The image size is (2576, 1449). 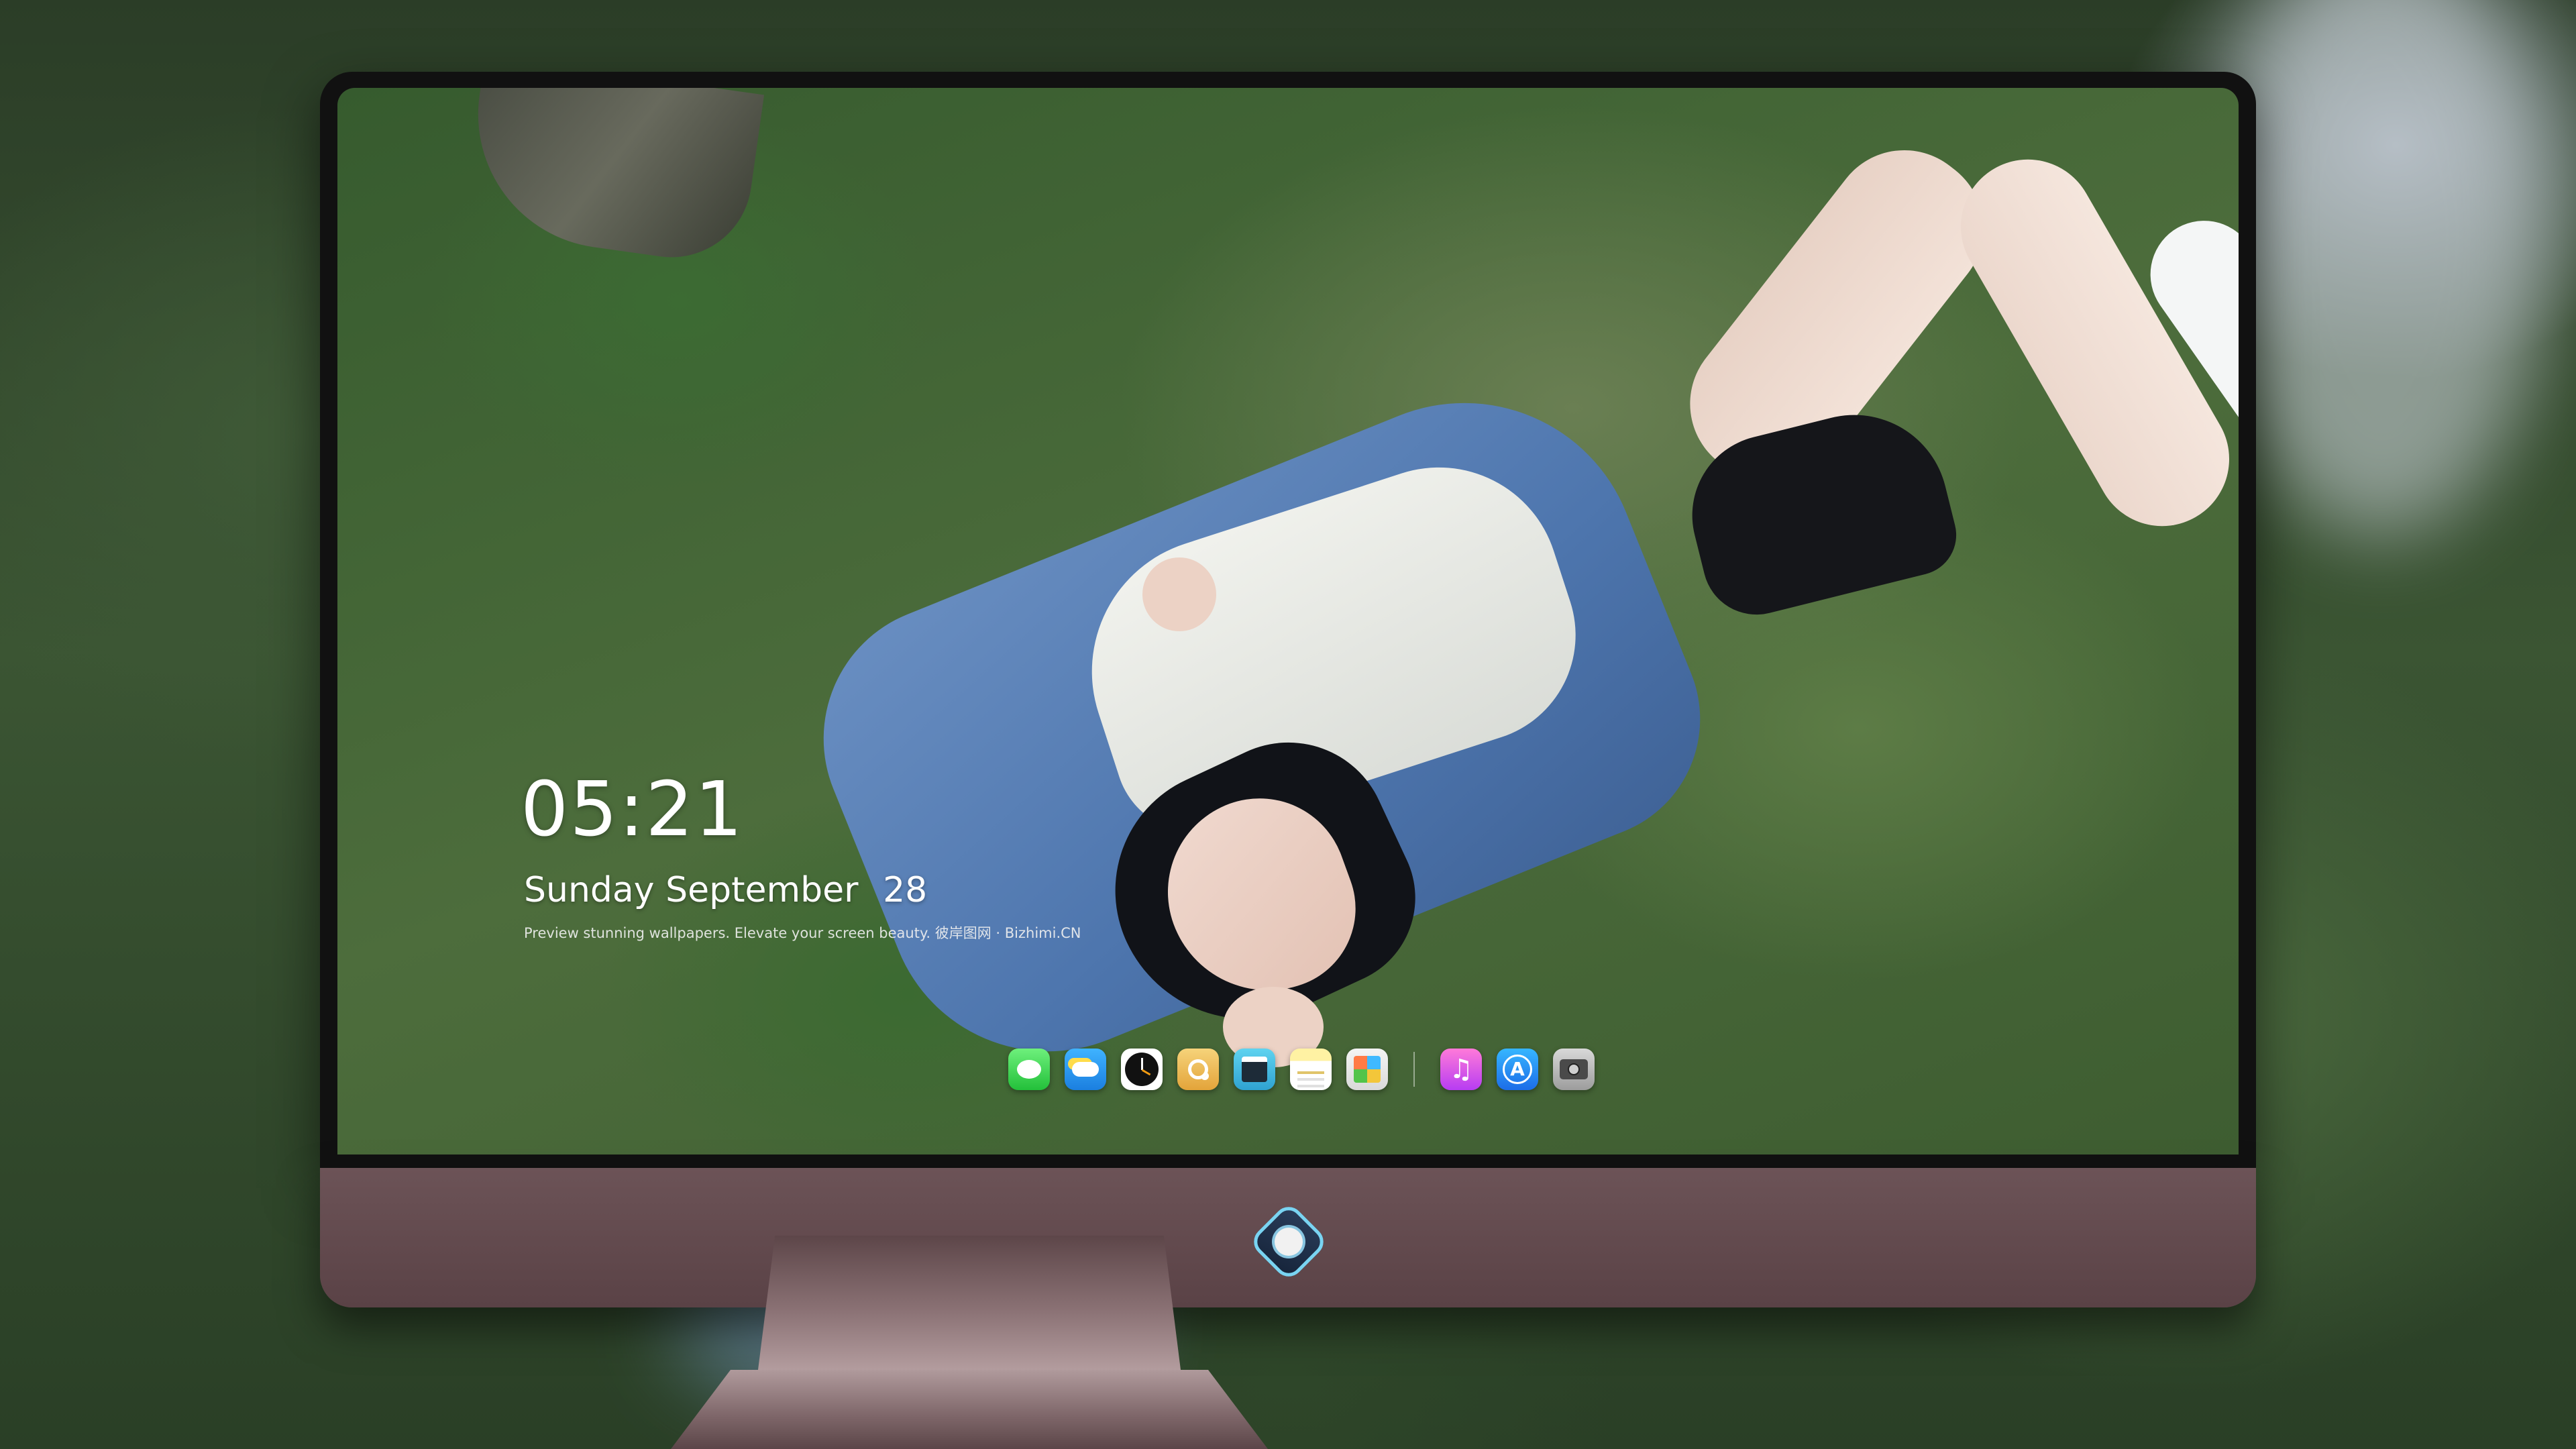 What do you see at coordinates (762, 890) in the screenshot?
I see `date-month: September` at bounding box center [762, 890].